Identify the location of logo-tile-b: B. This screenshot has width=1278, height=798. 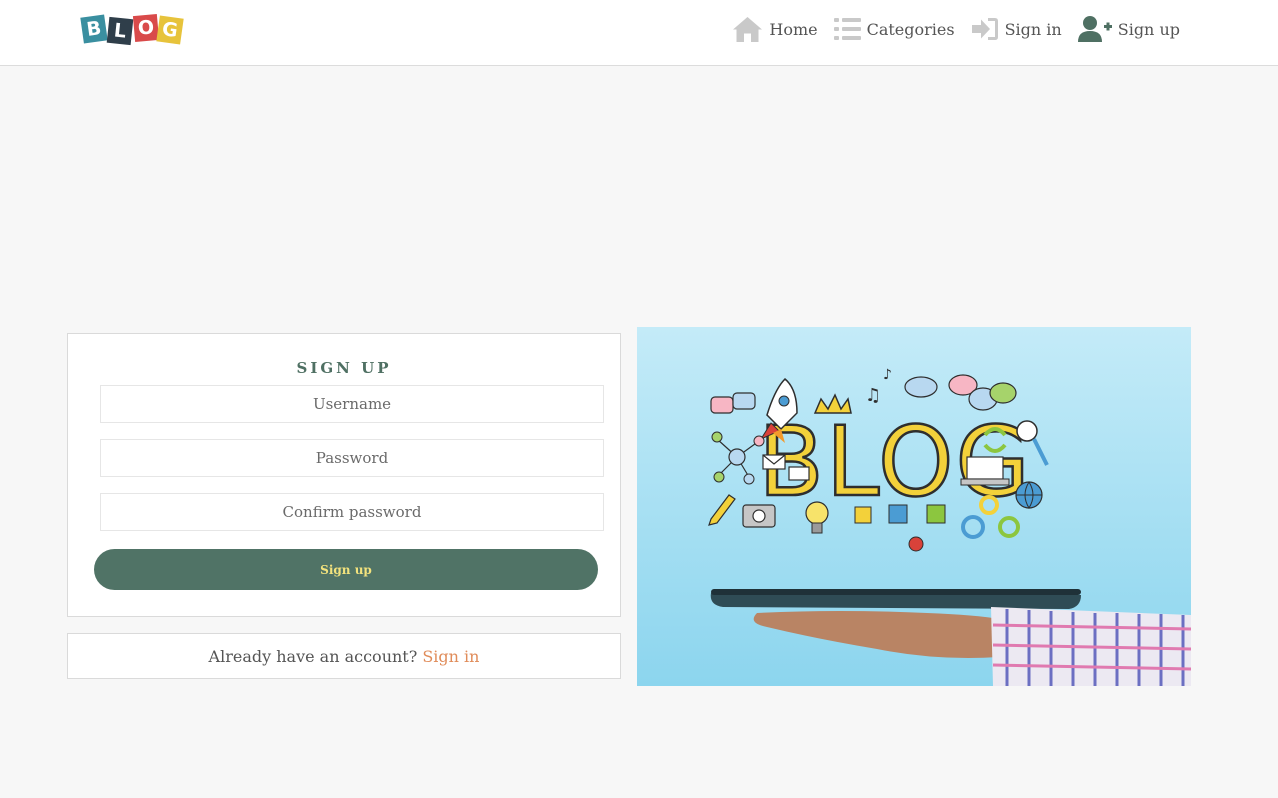
(94, 29).